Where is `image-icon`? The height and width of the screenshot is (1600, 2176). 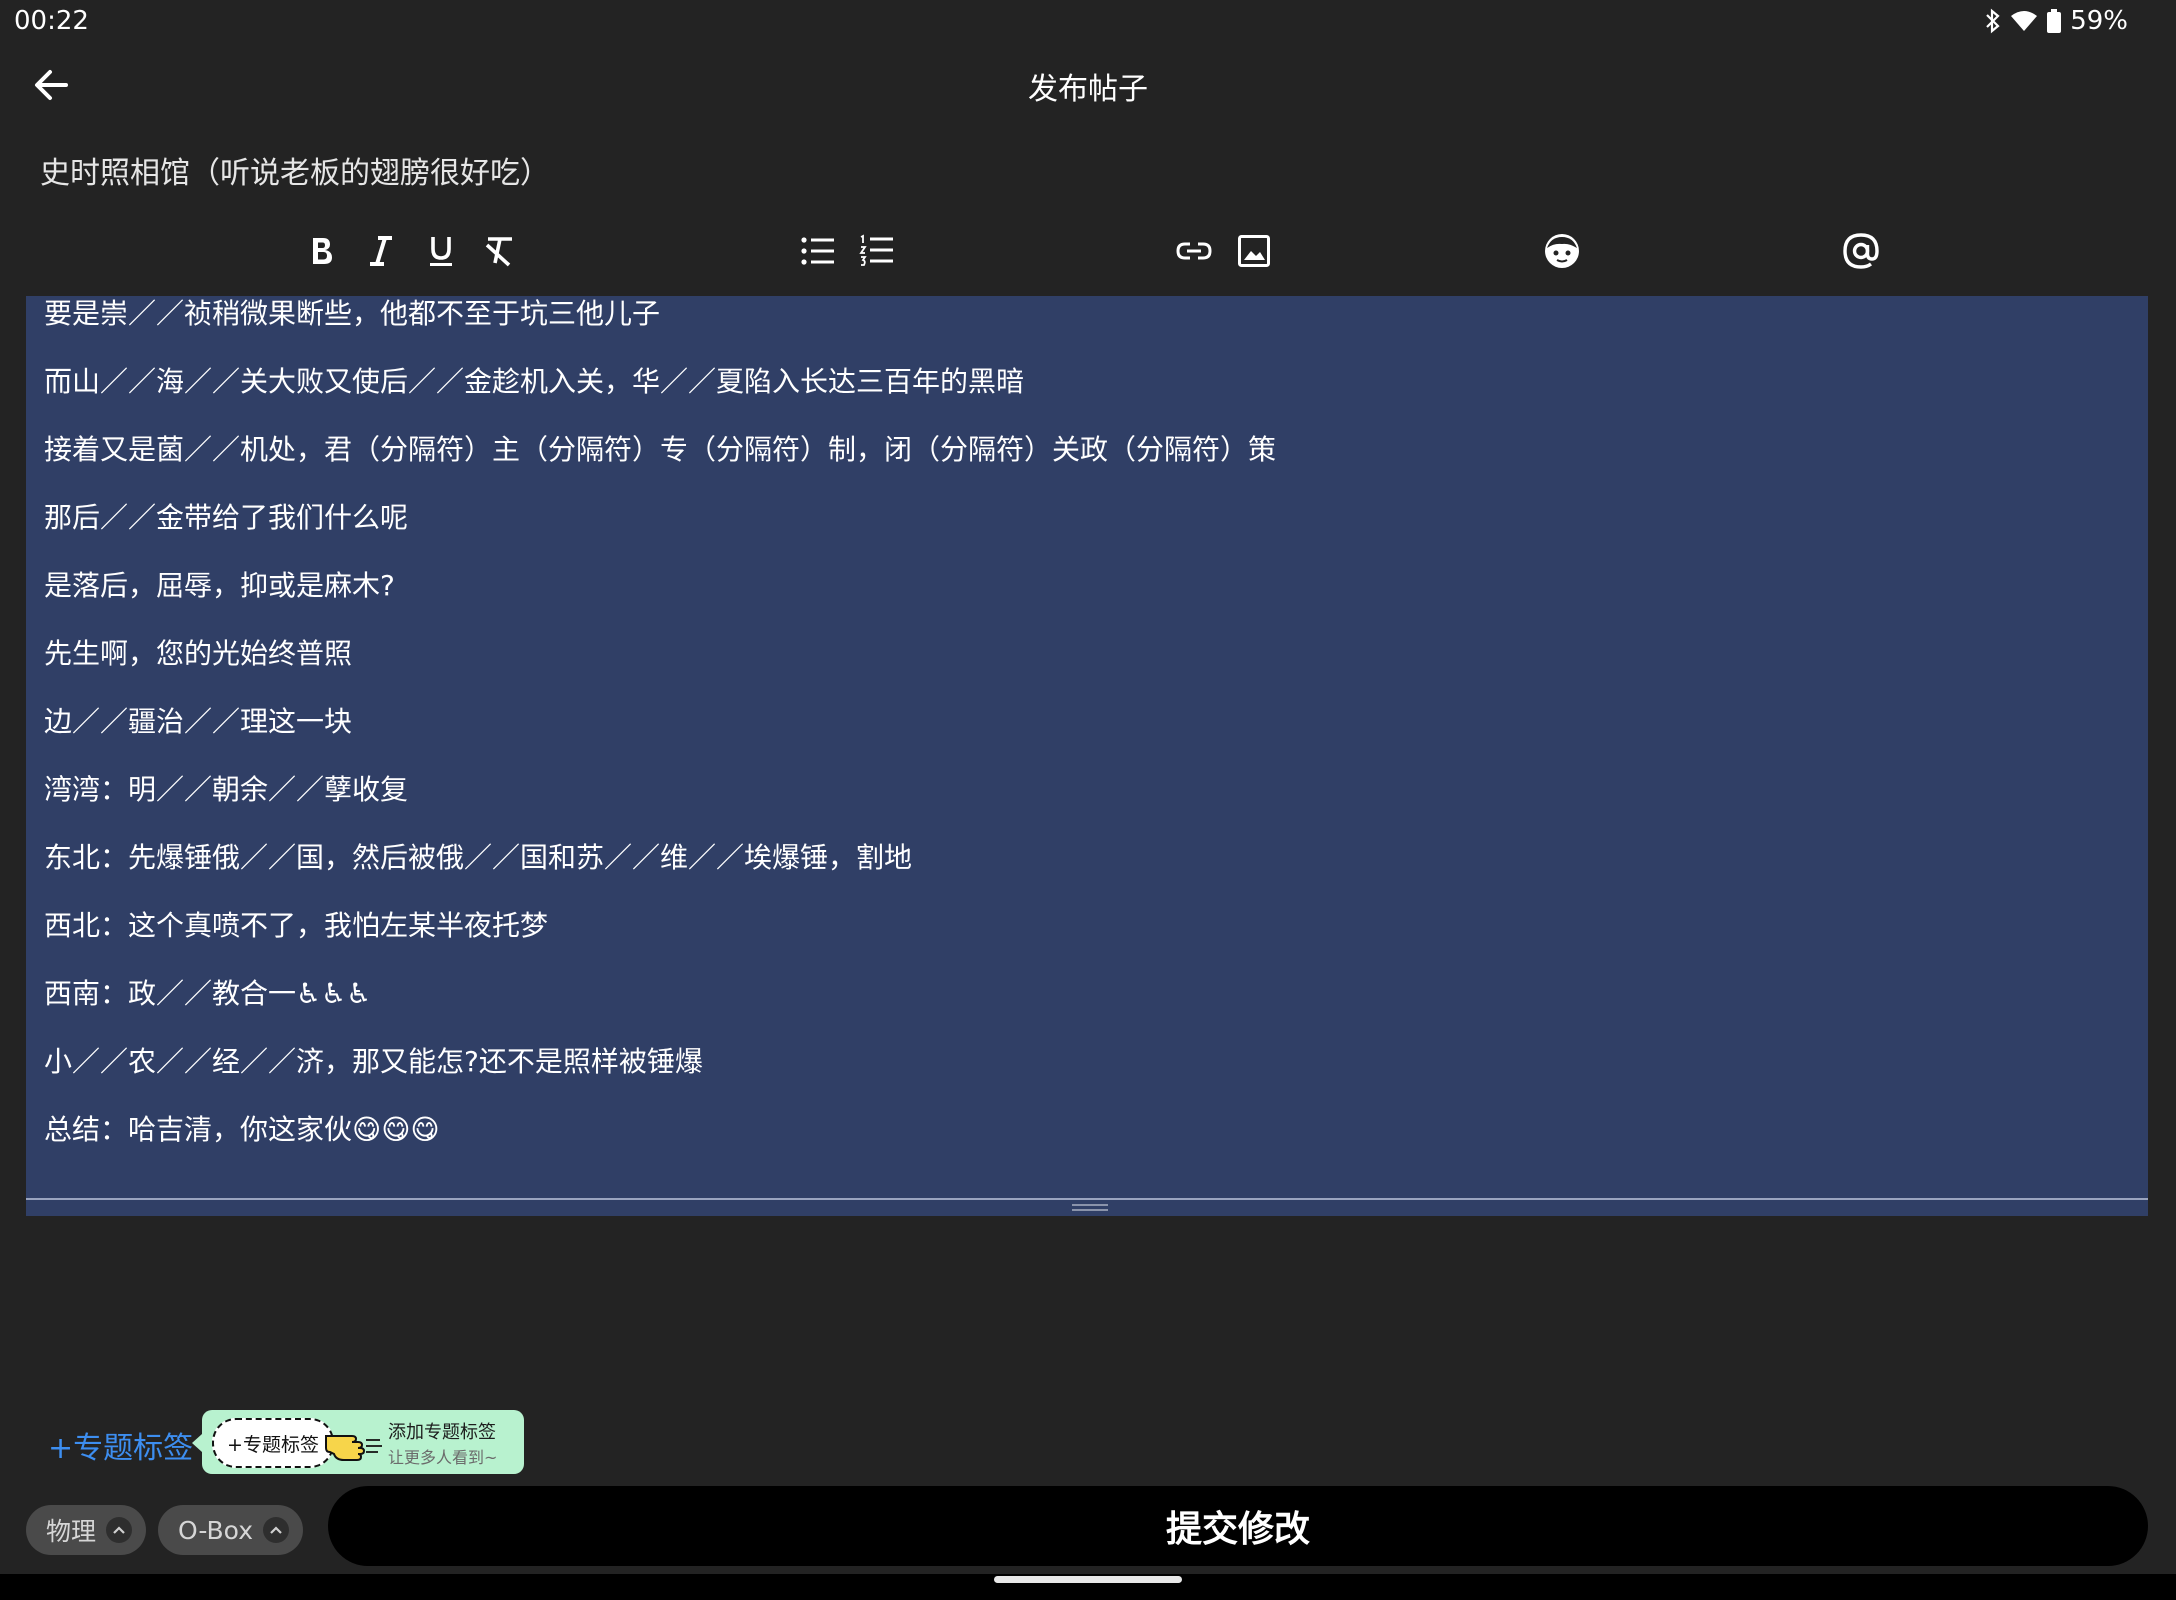 image-icon is located at coordinates (1254, 251).